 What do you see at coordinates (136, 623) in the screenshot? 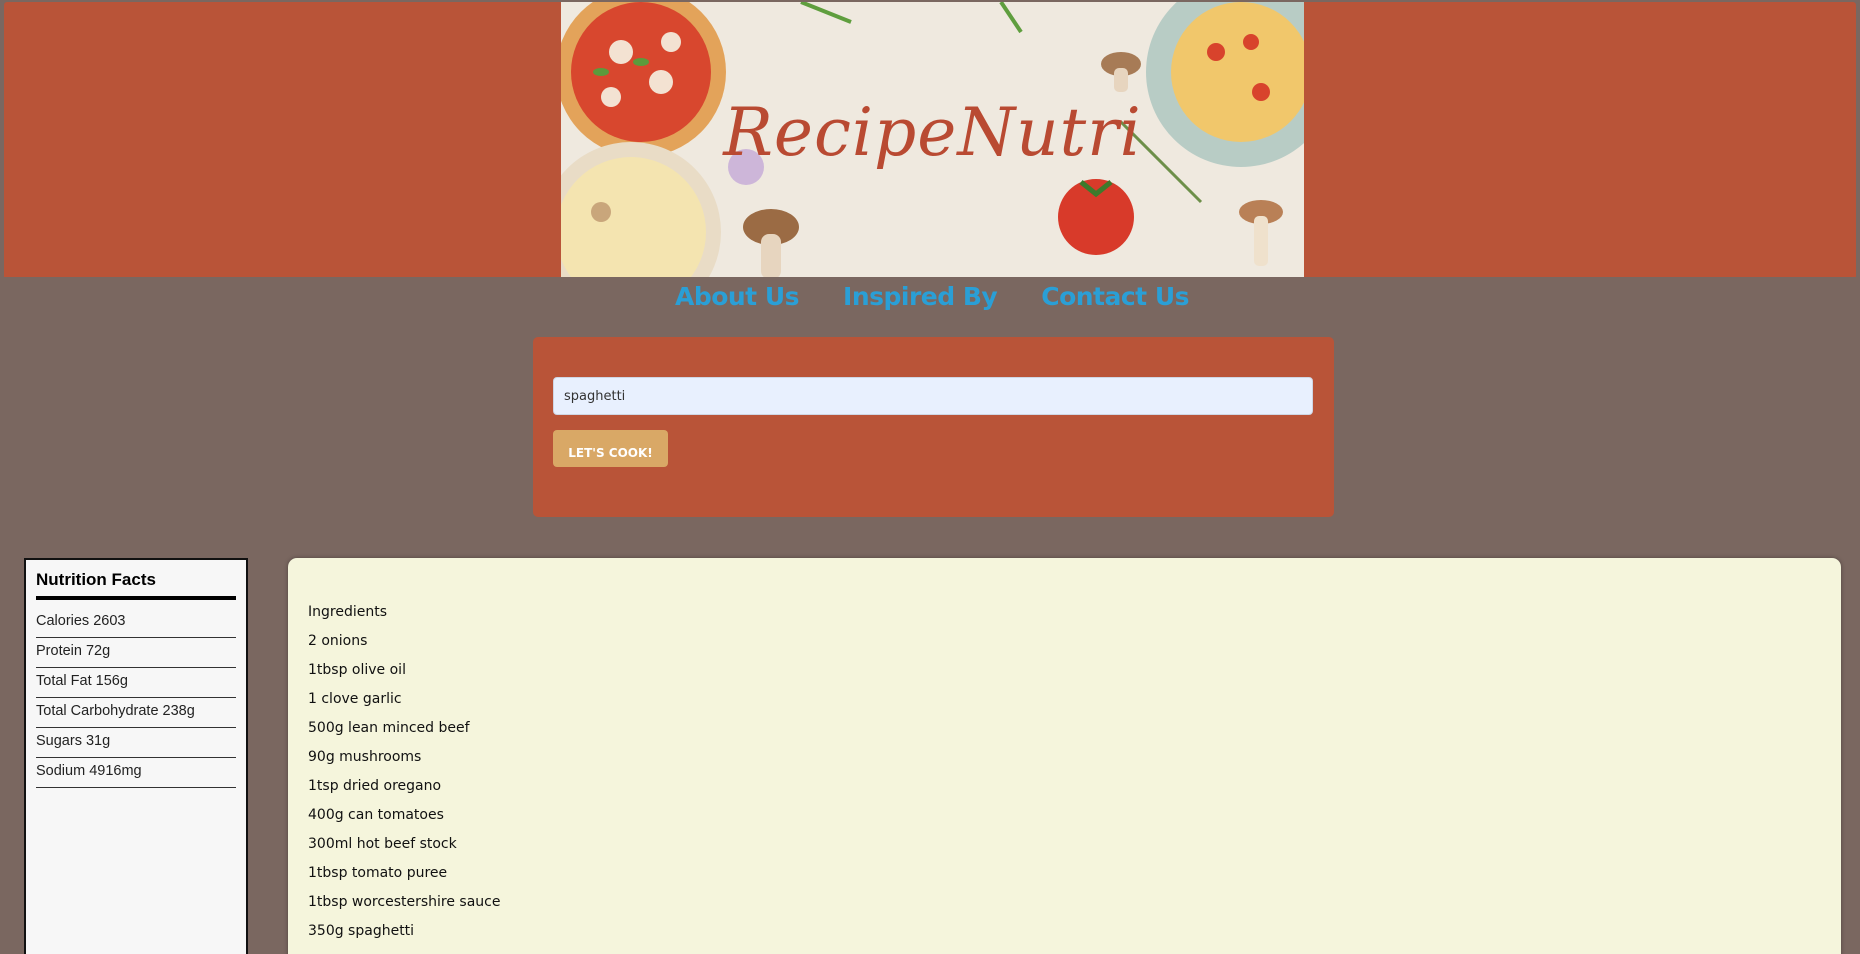
I see `nutrition-row-calories: Calories 2603` at bounding box center [136, 623].